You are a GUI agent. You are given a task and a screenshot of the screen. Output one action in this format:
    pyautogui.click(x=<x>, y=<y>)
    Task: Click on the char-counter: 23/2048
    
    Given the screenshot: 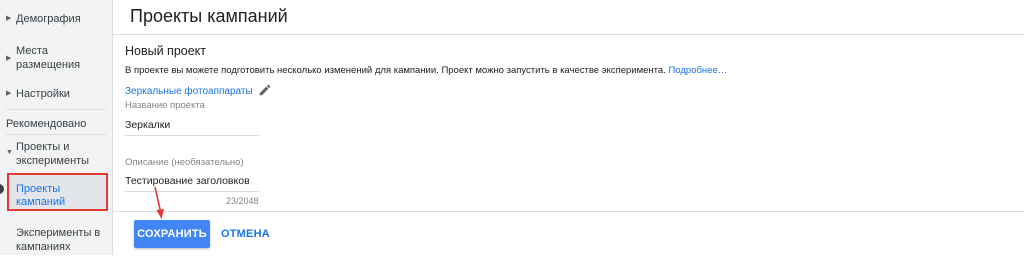 What is the action you would take?
    pyautogui.click(x=242, y=201)
    